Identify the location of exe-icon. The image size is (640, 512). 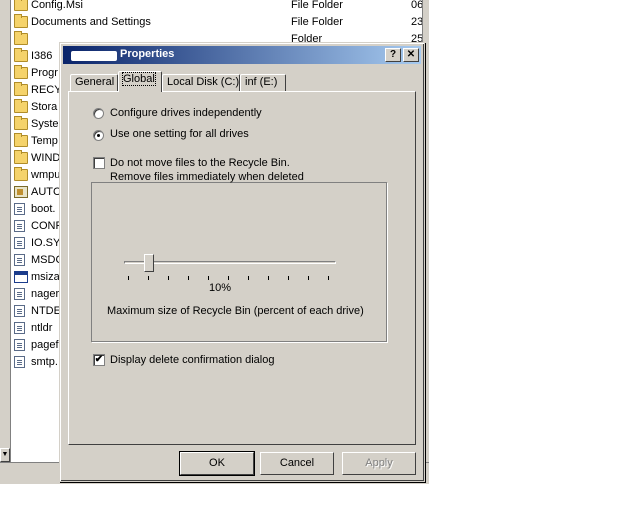
(21, 277).